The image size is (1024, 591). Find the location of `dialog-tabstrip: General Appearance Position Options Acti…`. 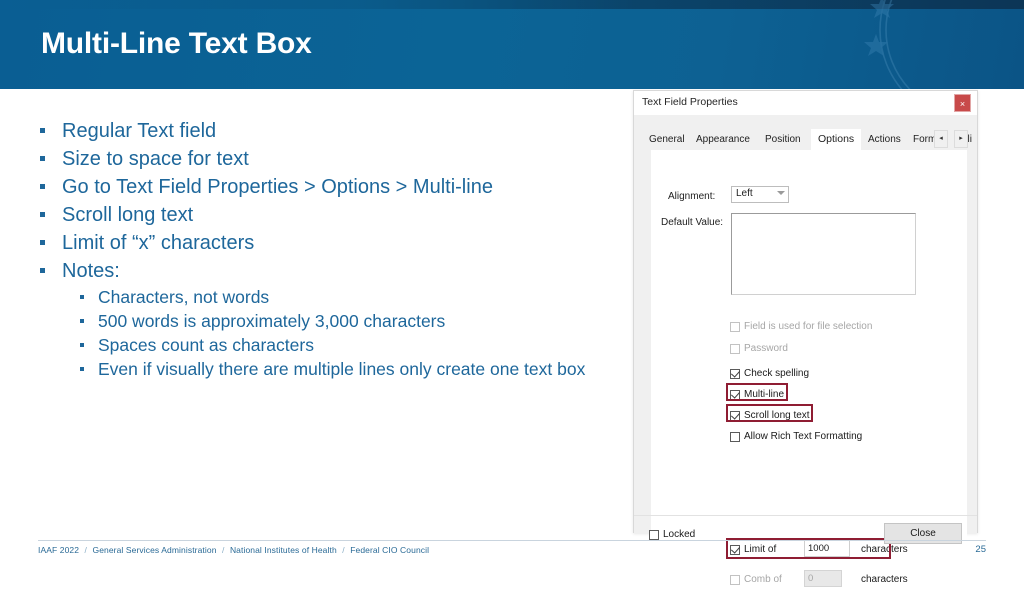

dialog-tabstrip: General Appearance Position Options Acti… is located at coordinates (808, 140).